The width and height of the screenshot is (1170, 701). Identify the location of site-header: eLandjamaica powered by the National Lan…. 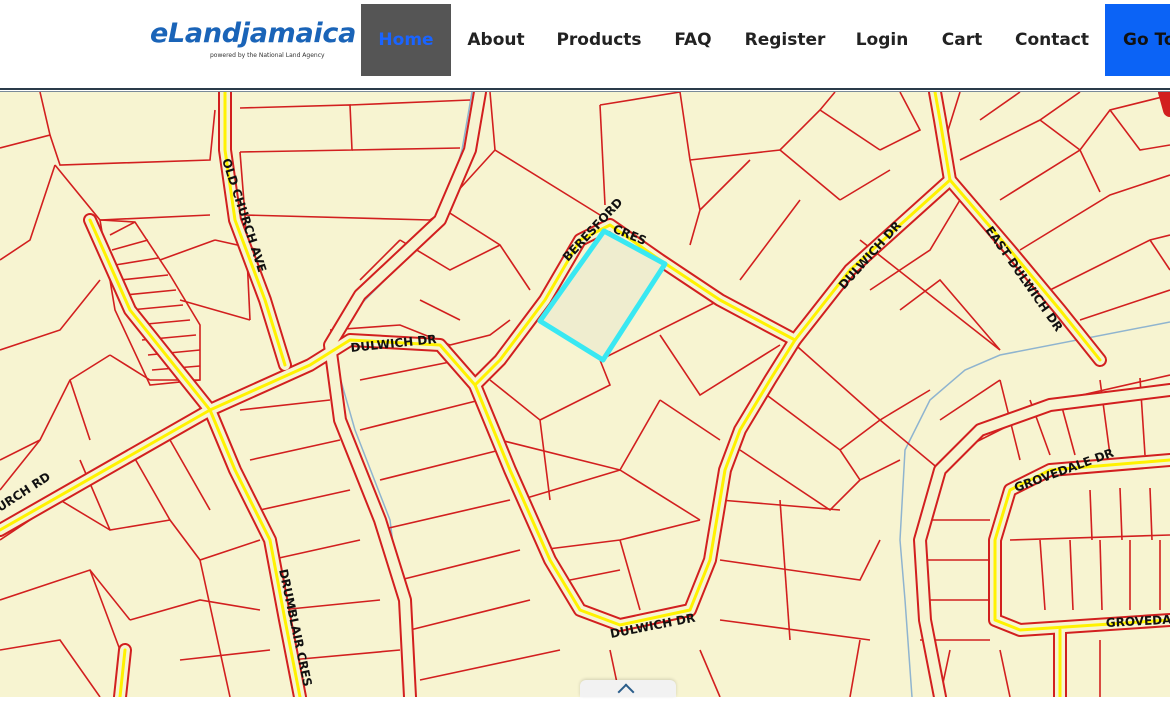
(585, 44).